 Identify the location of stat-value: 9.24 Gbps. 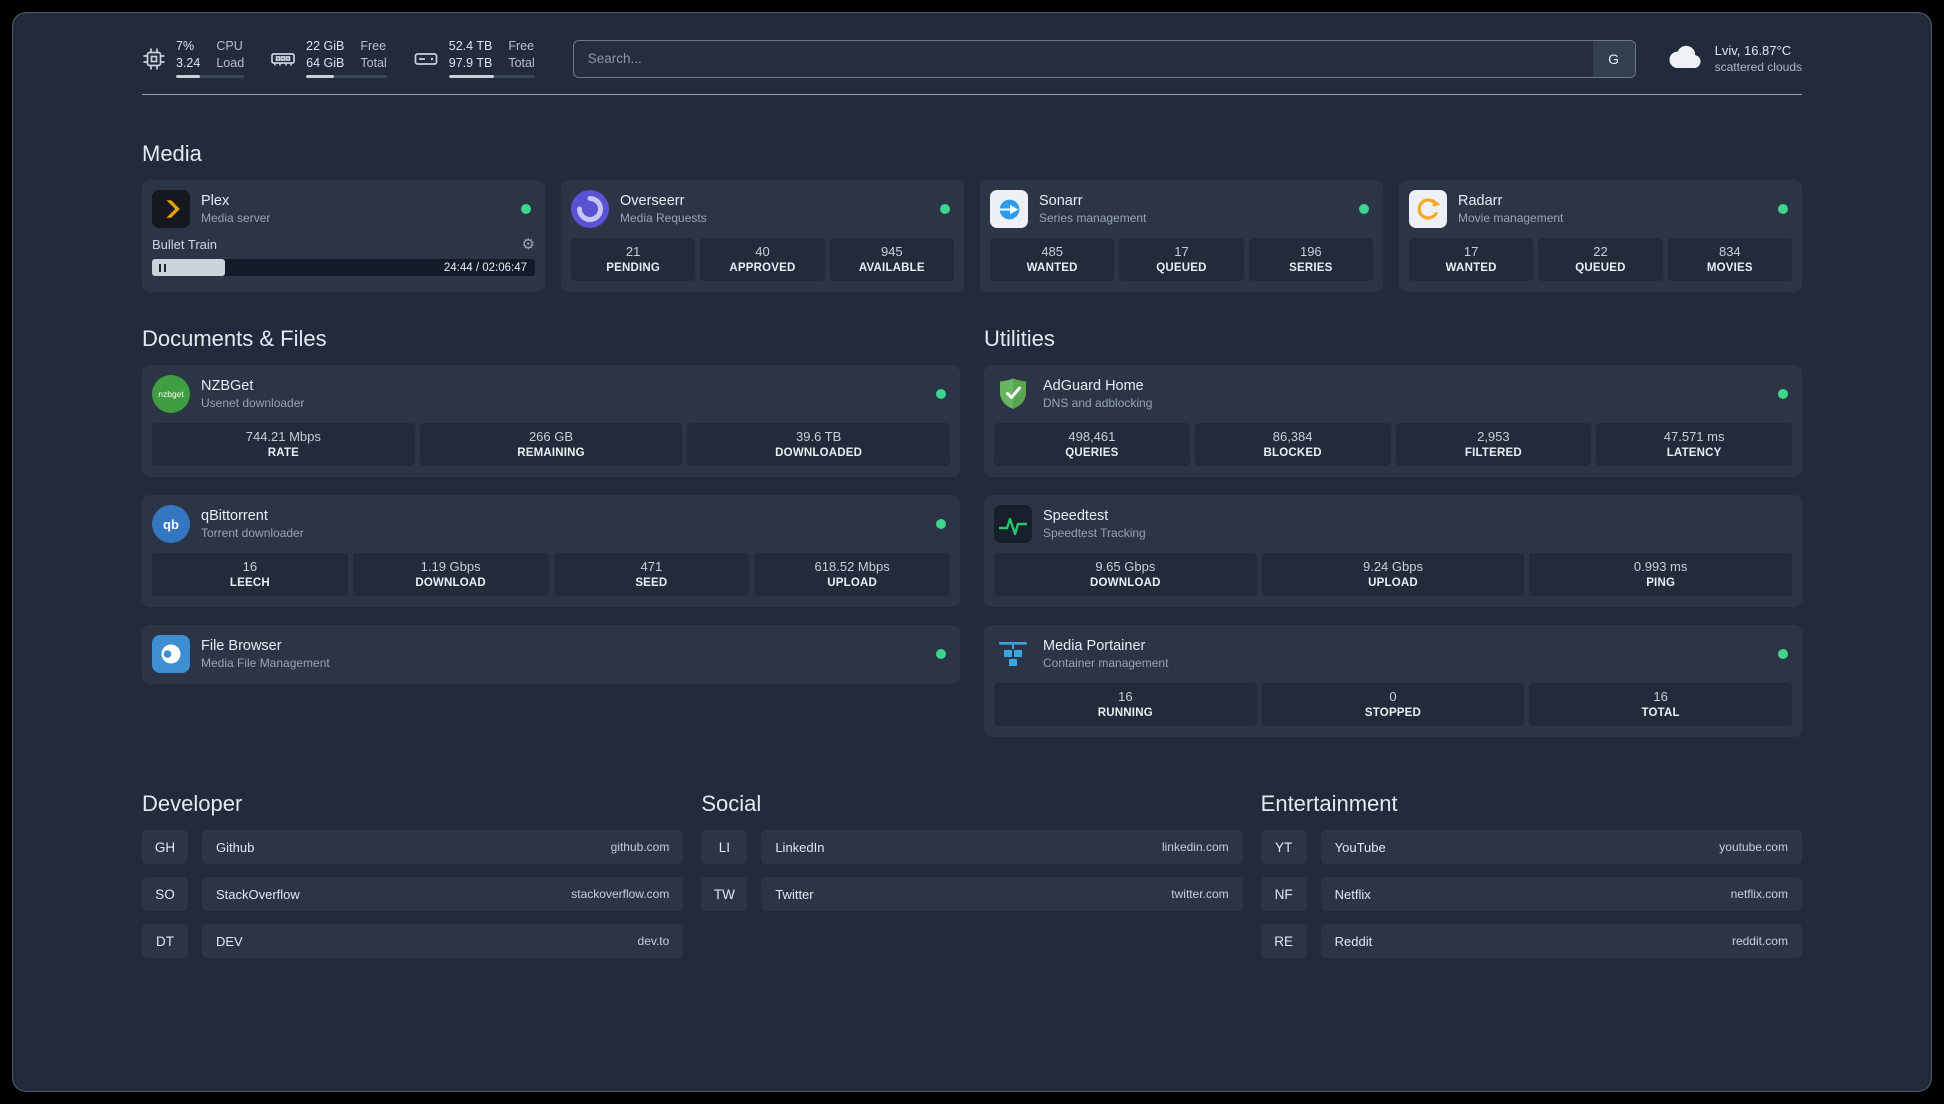
(1392, 567).